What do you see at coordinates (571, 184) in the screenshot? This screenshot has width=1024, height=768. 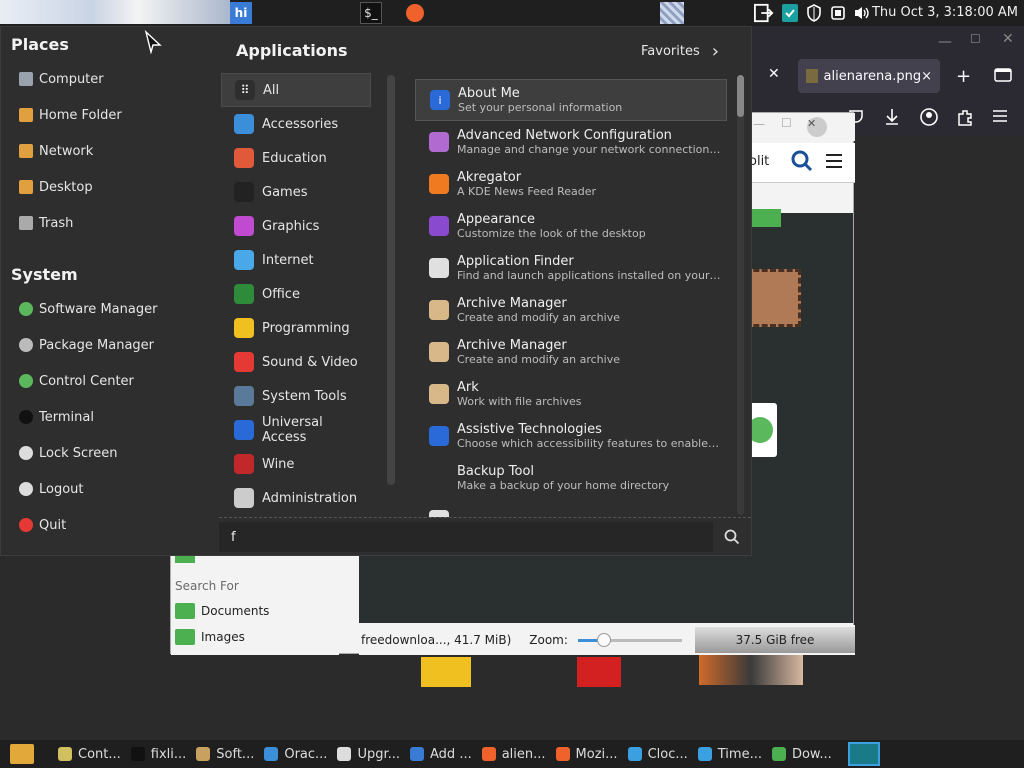 I see `app-item: Akregator A KDE News Feed Reader` at bounding box center [571, 184].